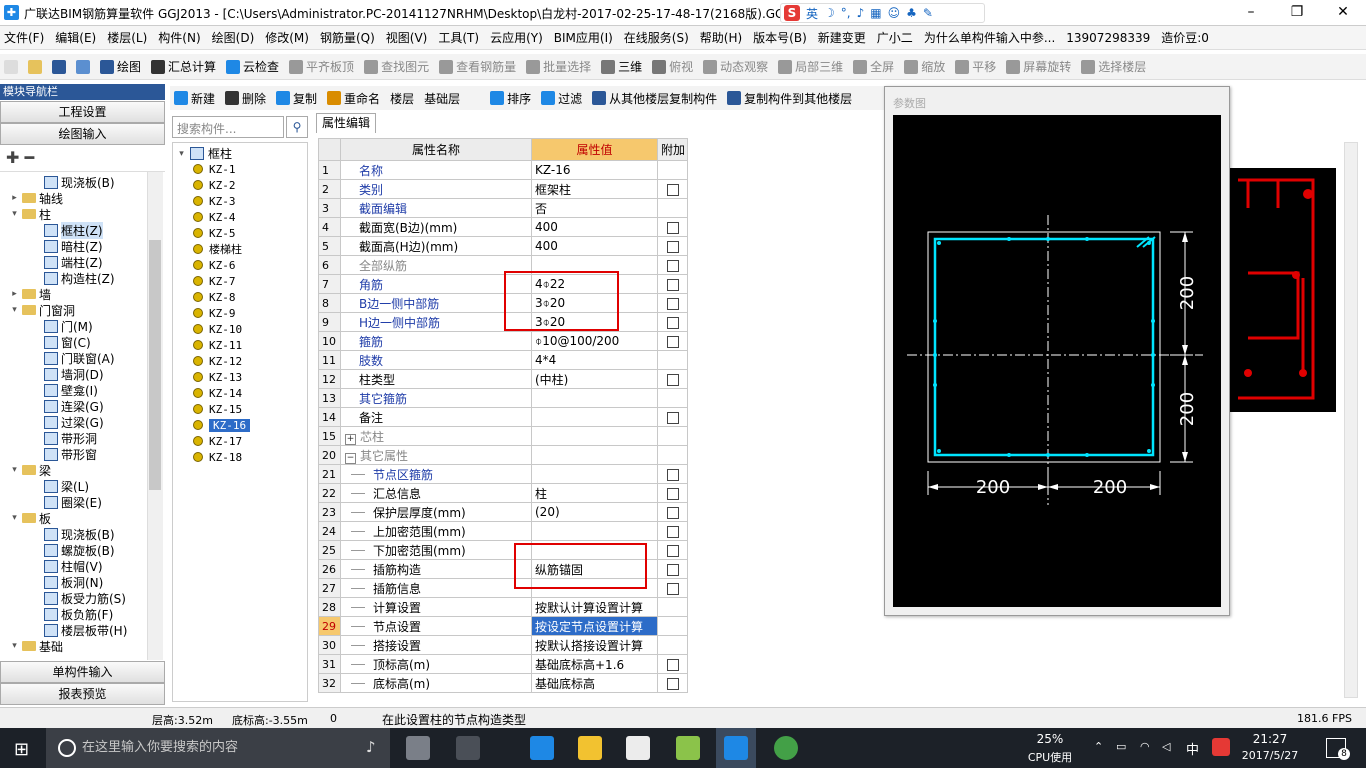 This screenshot has height=768, width=1366. Describe the element at coordinates (503, 379) in the screenshot. I see `property-row: 12 柱类型 (中柱)` at that location.